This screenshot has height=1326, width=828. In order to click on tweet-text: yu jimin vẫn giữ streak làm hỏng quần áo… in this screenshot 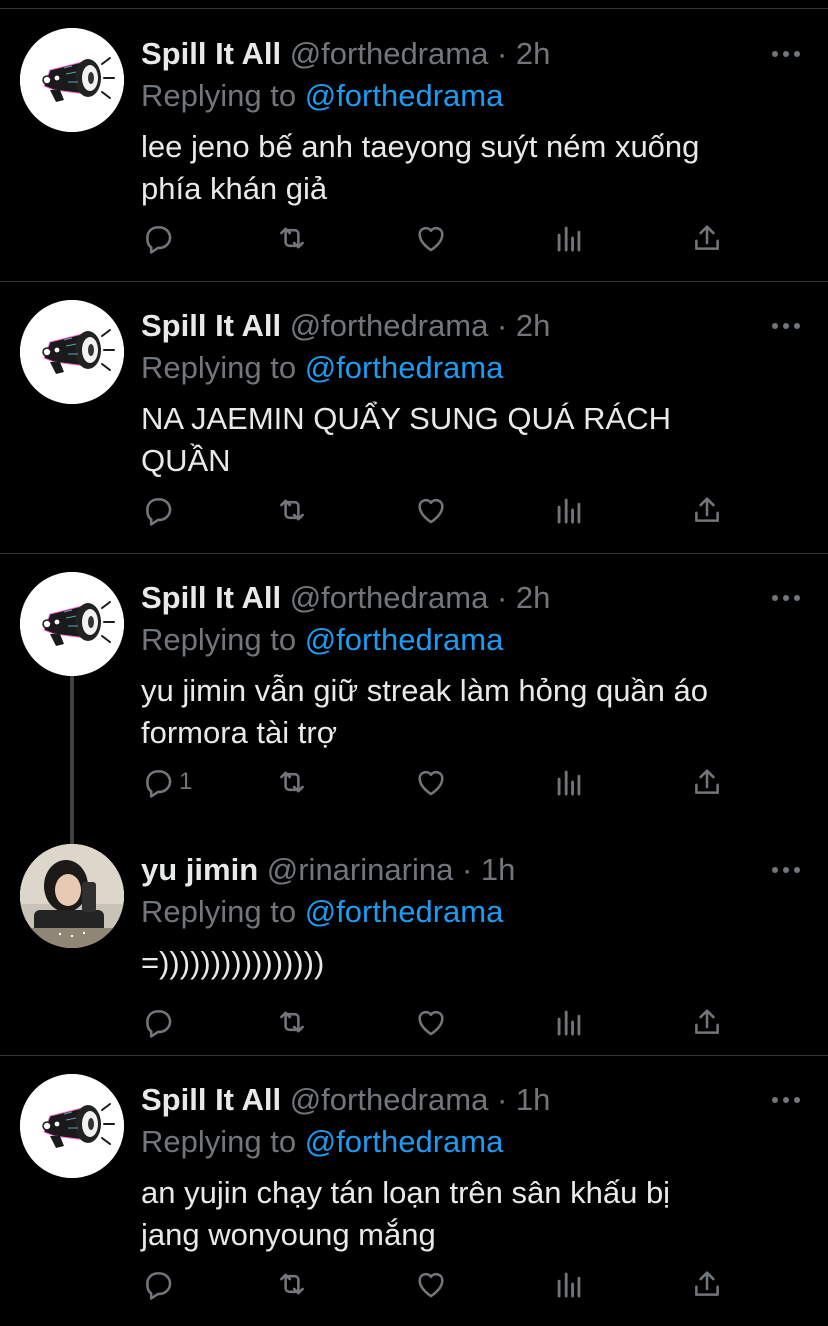, I will do `click(425, 711)`.